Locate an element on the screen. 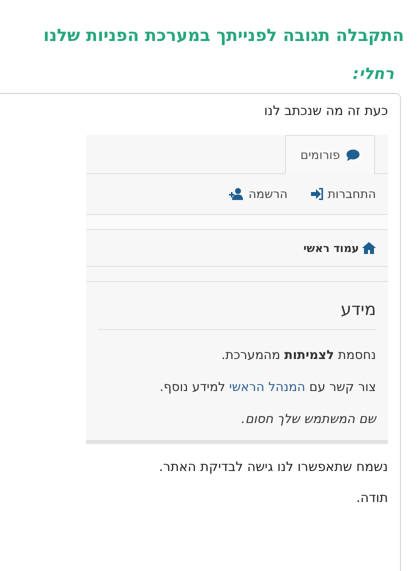 This screenshot has width=418, height=571. panel-title: מידע is located at coordinates (237, 315).